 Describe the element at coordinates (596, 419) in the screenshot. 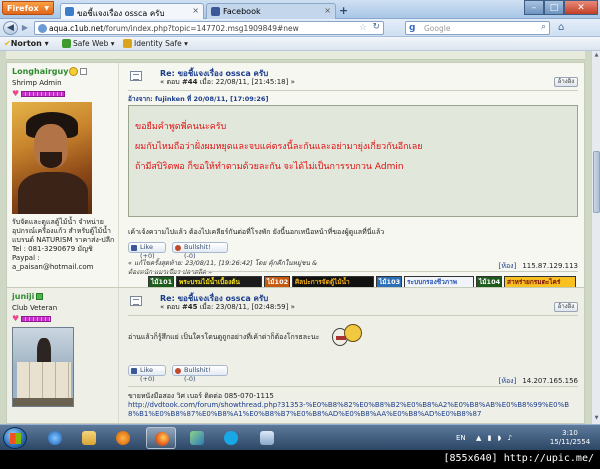

I see `scroll-down-icon: ▼` at that location.